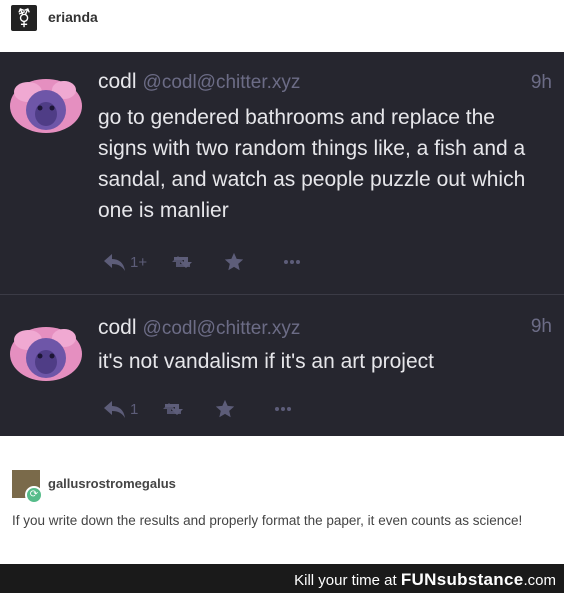 Image resolution: width=564 pixels, height=593 pixels. I want to click on reply-count: 1+, so click(139, 262).